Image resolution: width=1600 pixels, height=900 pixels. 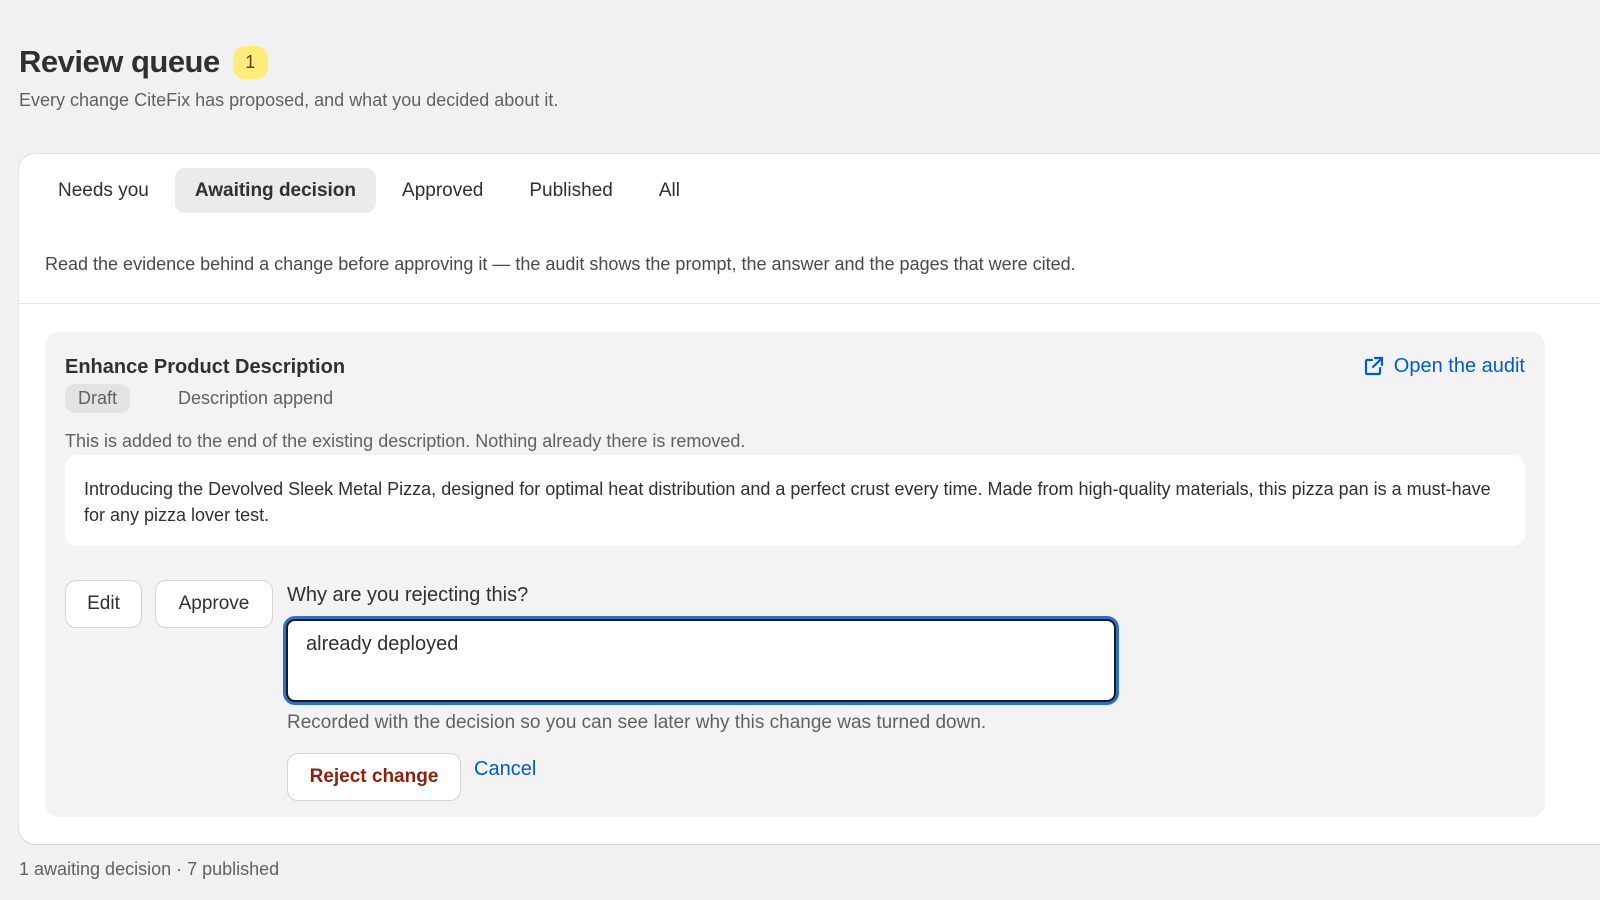 What do you see at coordinates (1459, 365) in the screenshot?
I see `open-audit-label: Open the audit` at bounding box center [1459, 365].